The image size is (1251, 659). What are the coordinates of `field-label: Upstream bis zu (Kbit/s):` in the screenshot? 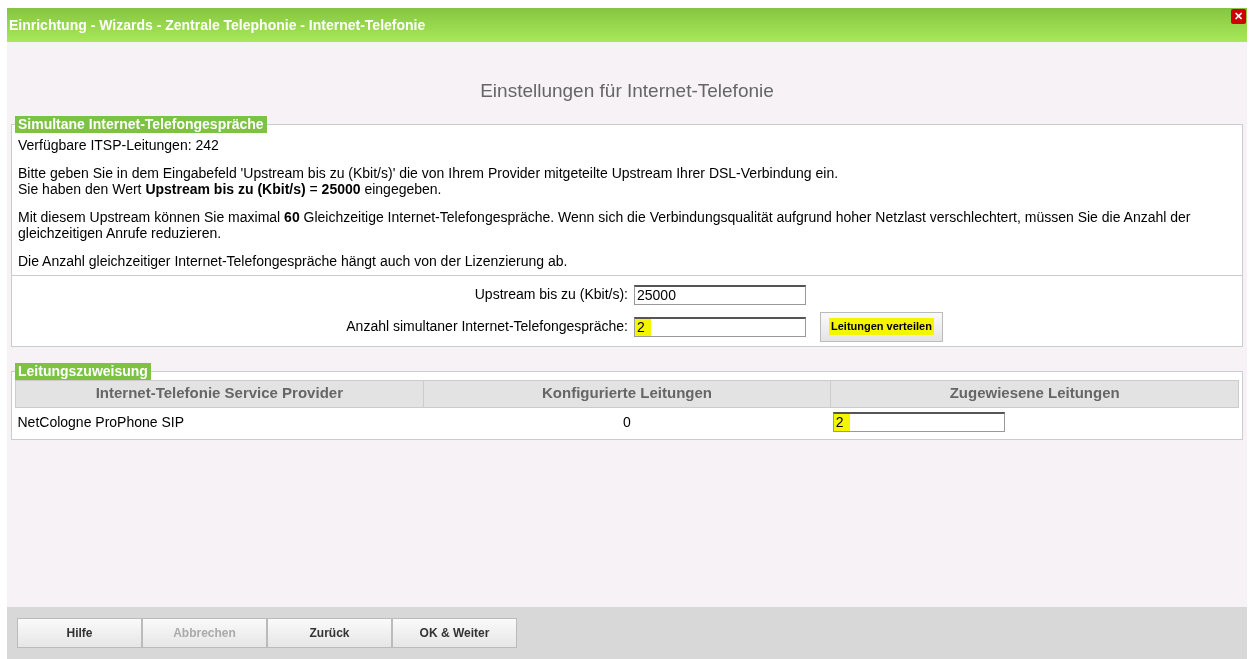 It's located at (551, 294).